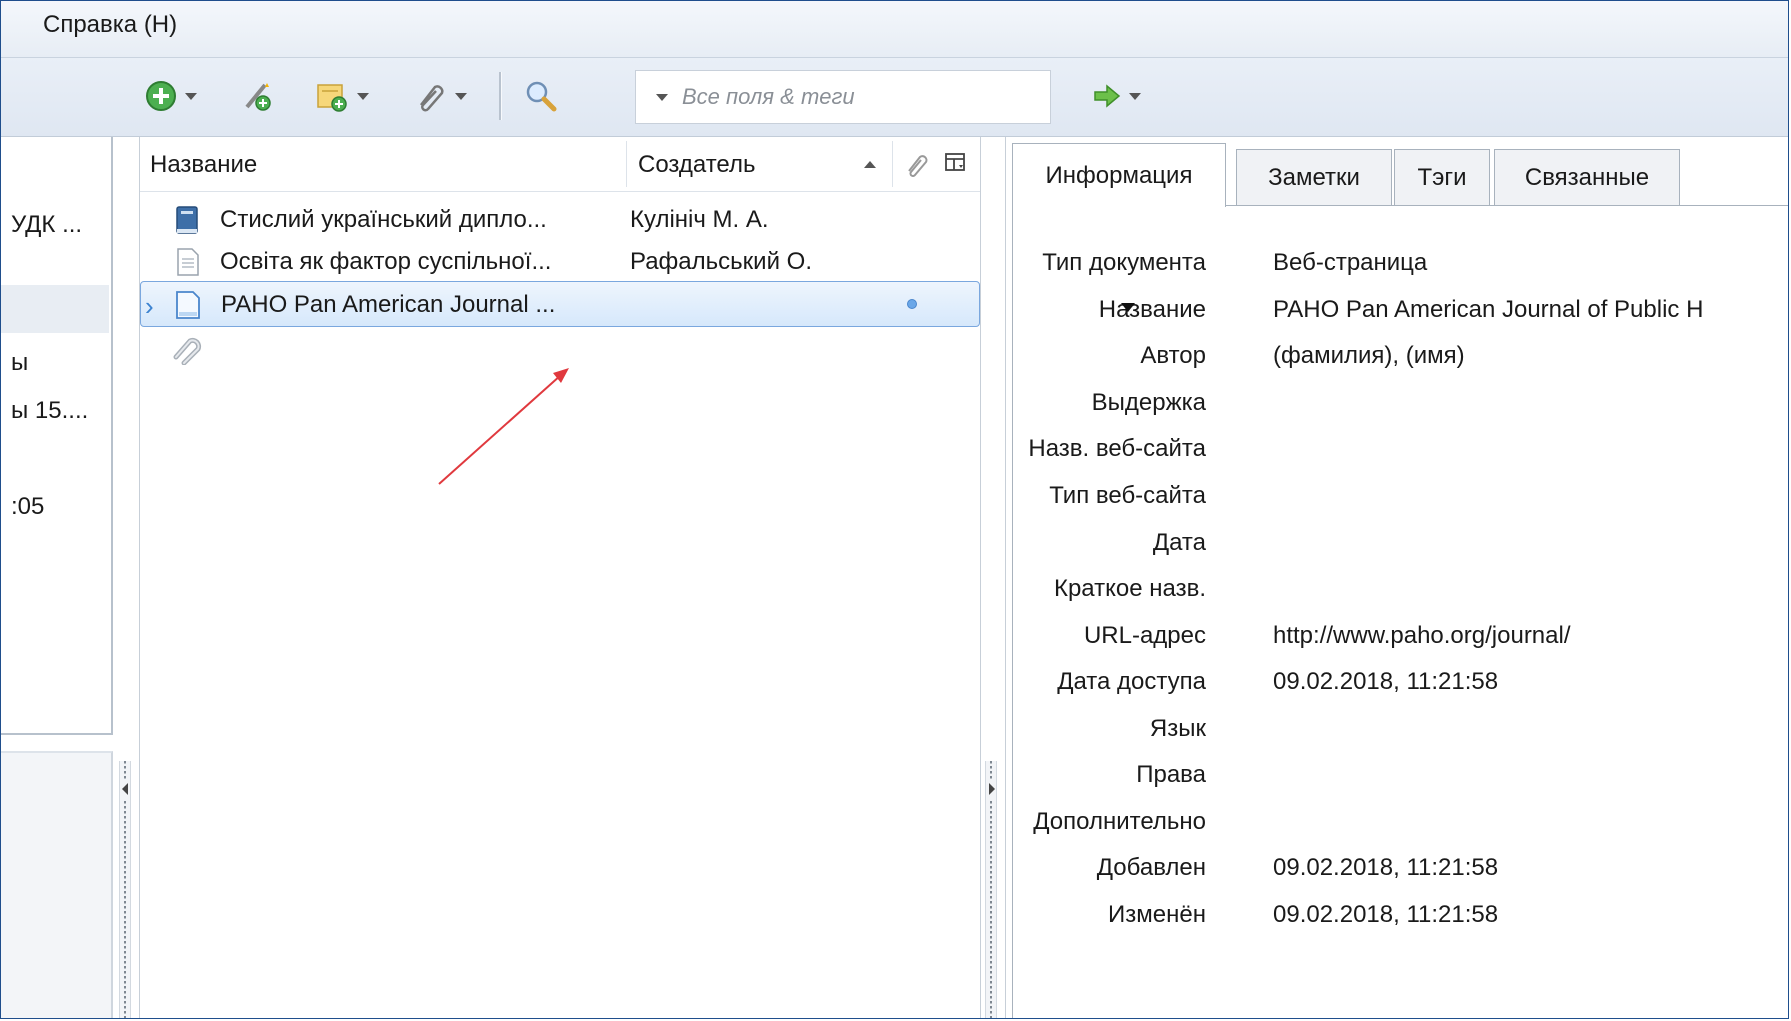 This screenshot has width=1791, height=1021. What do you see at coordinates (1350, 263) in the screenshot?
I see `field-value: Веб-страница` at bounding box center [1350, 263].